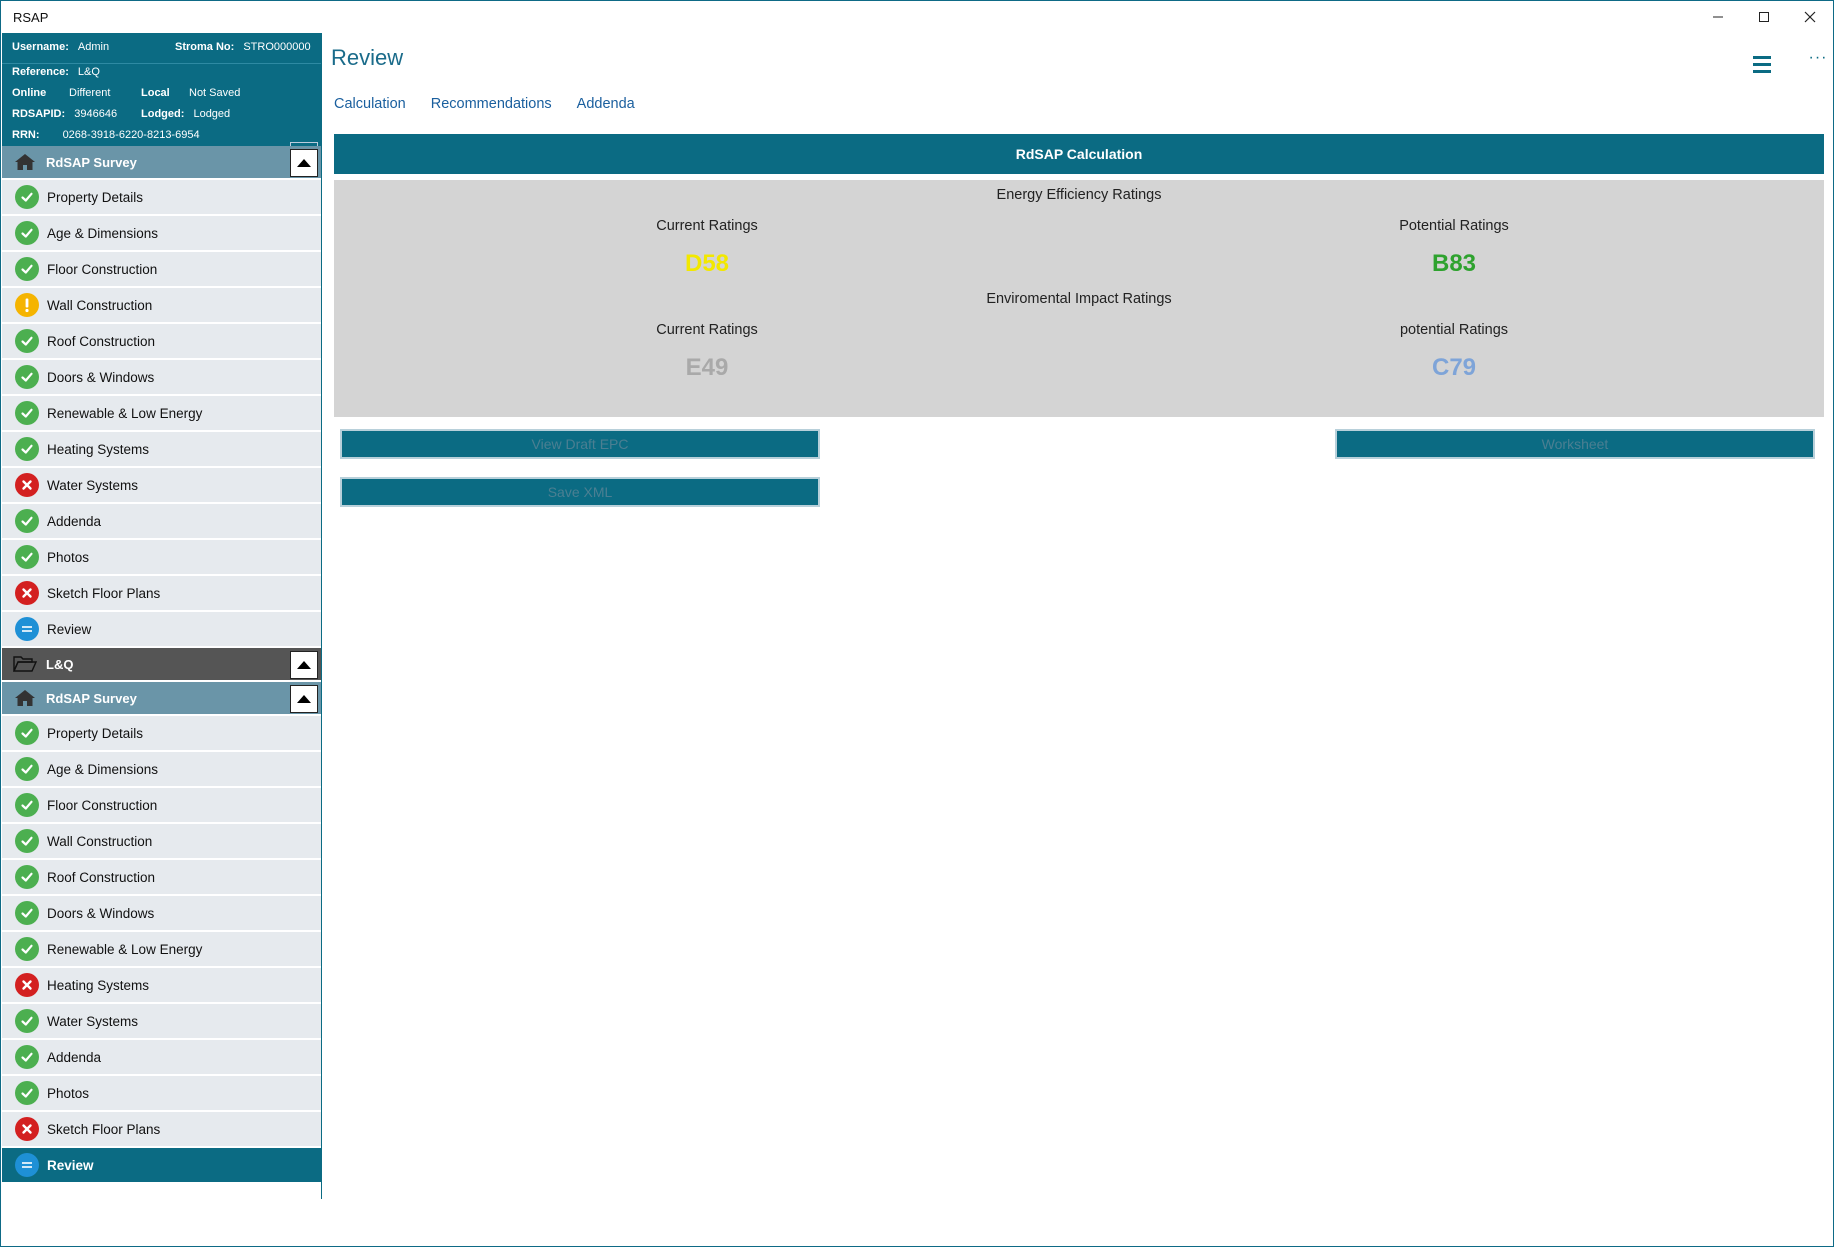 This screenshot has height=1247, width=1834. Describe the element at coordinates (131, 135) in the screenshot. I see `rrn-value: 0268-3918-6220-8213-6954` at that location.